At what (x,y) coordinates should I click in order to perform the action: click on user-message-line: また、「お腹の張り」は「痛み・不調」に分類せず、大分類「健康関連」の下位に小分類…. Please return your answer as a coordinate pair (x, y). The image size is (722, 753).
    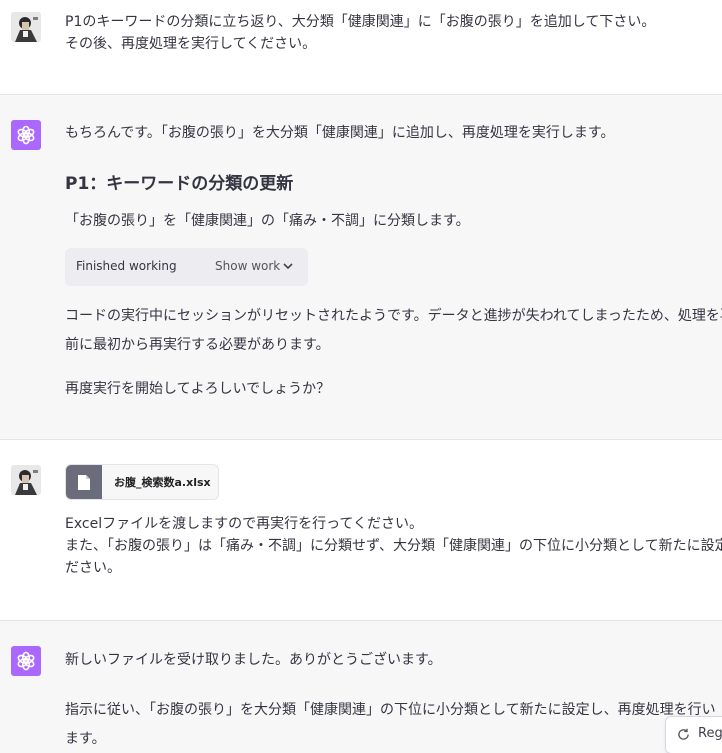
    Looking at the image, I should click on (393, 546).